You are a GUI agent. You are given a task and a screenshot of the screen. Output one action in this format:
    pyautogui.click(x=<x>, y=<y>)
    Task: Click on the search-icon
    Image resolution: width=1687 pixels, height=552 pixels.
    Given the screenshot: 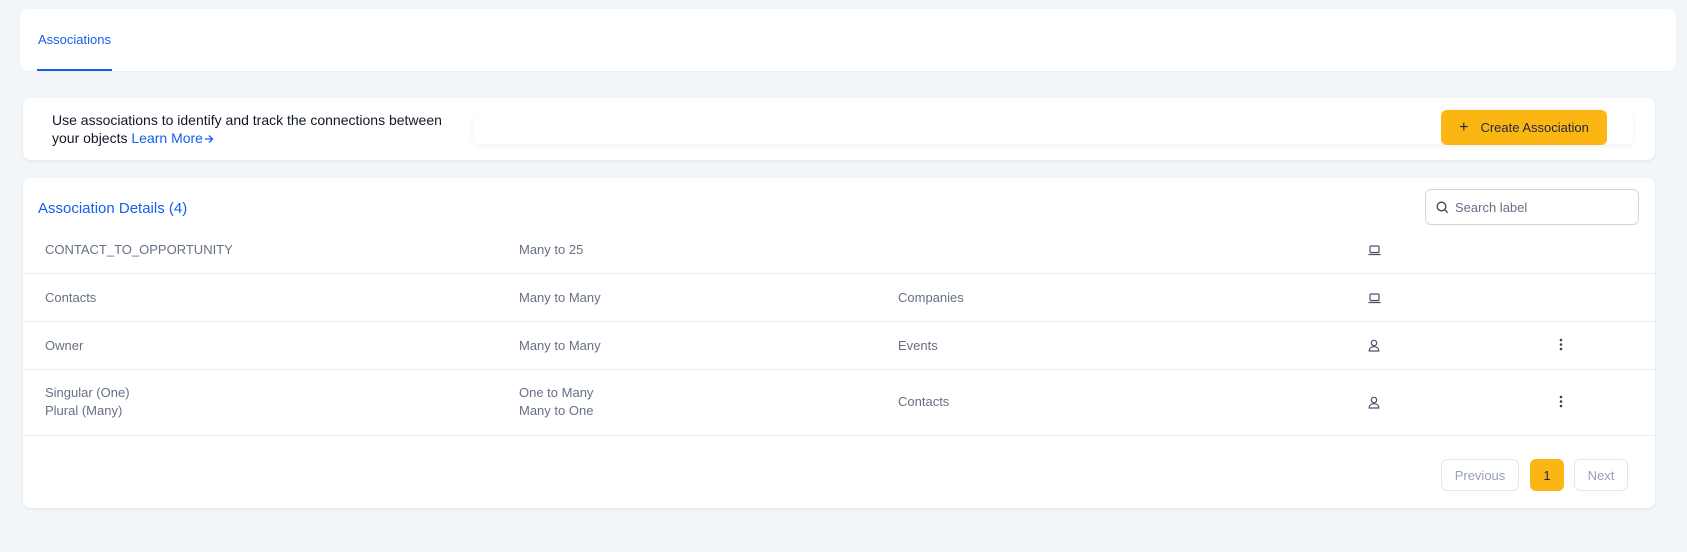 What is the action you would take?
    pyautogui.click(x=1442, y=207)
    